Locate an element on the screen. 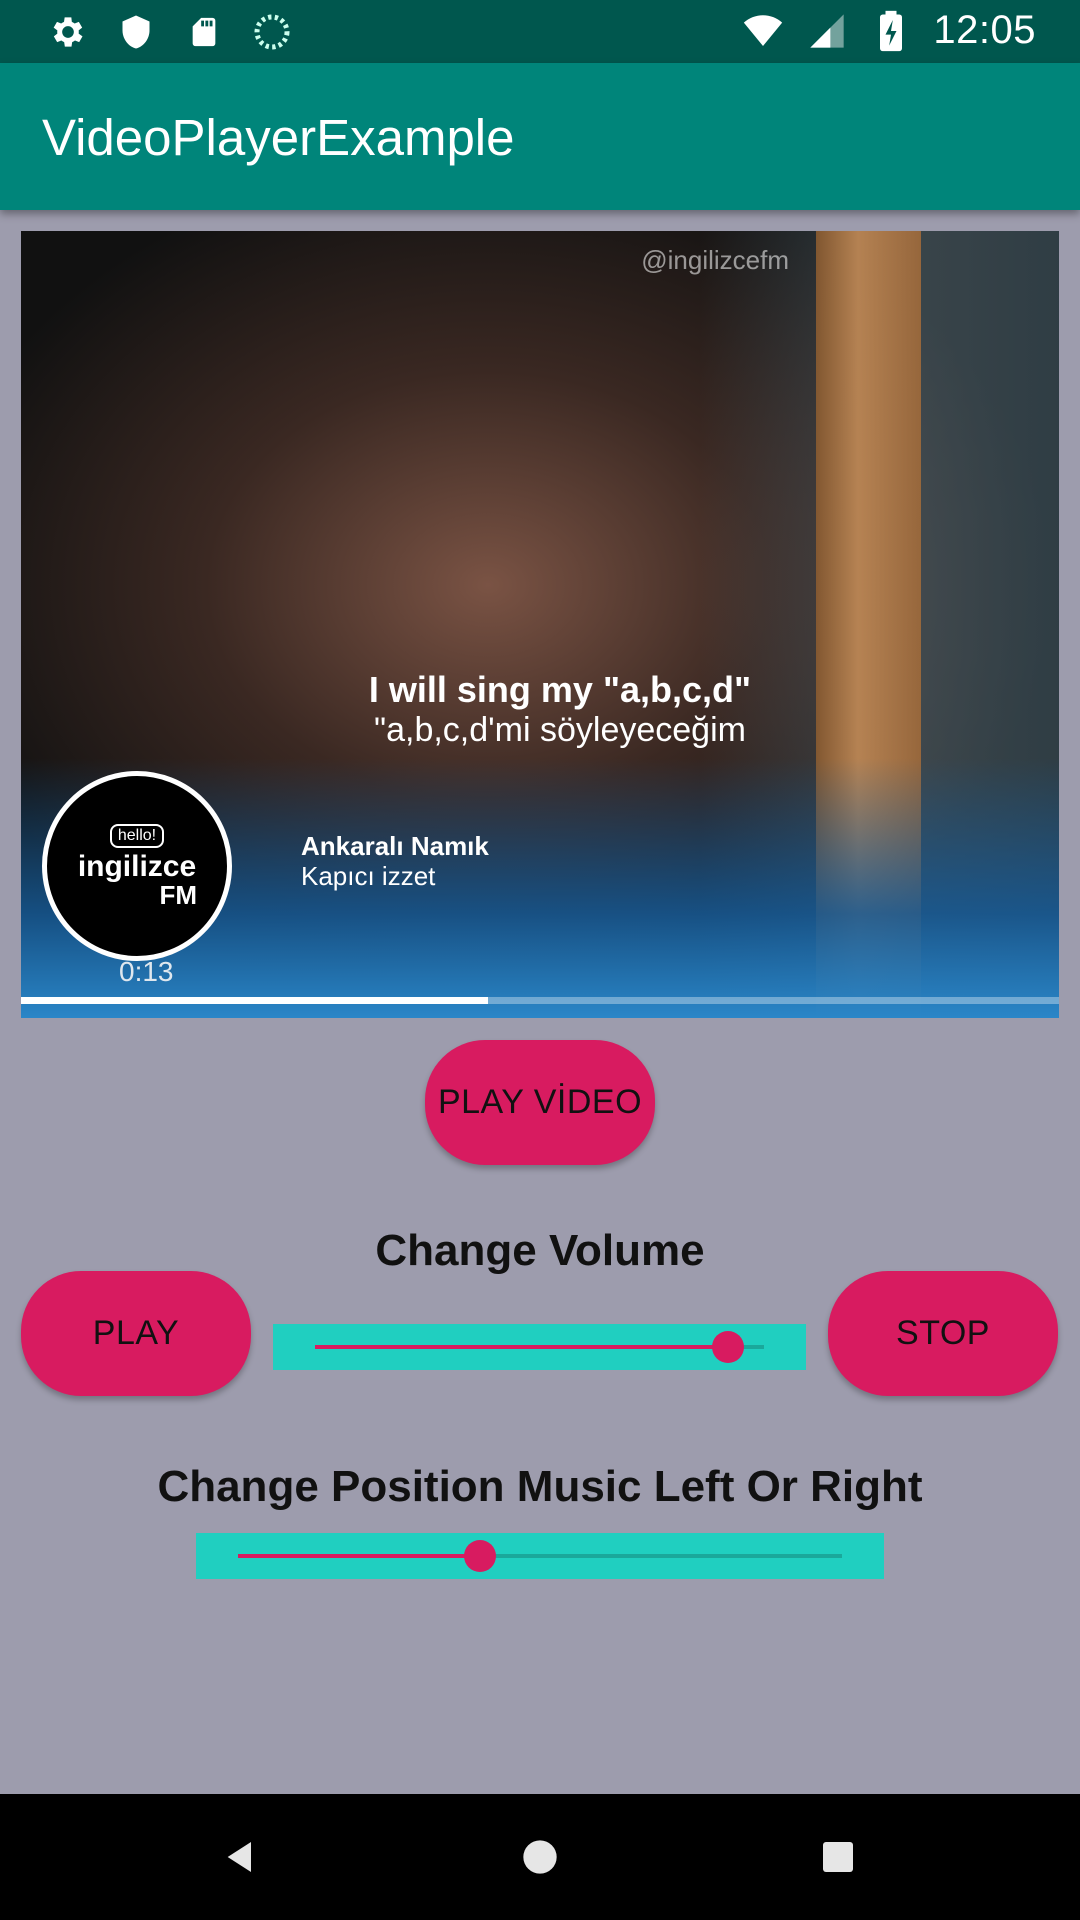 The height and width of the screenshot is (1920, 1080). video-seek-progress is located at coordinates (255, 1000).